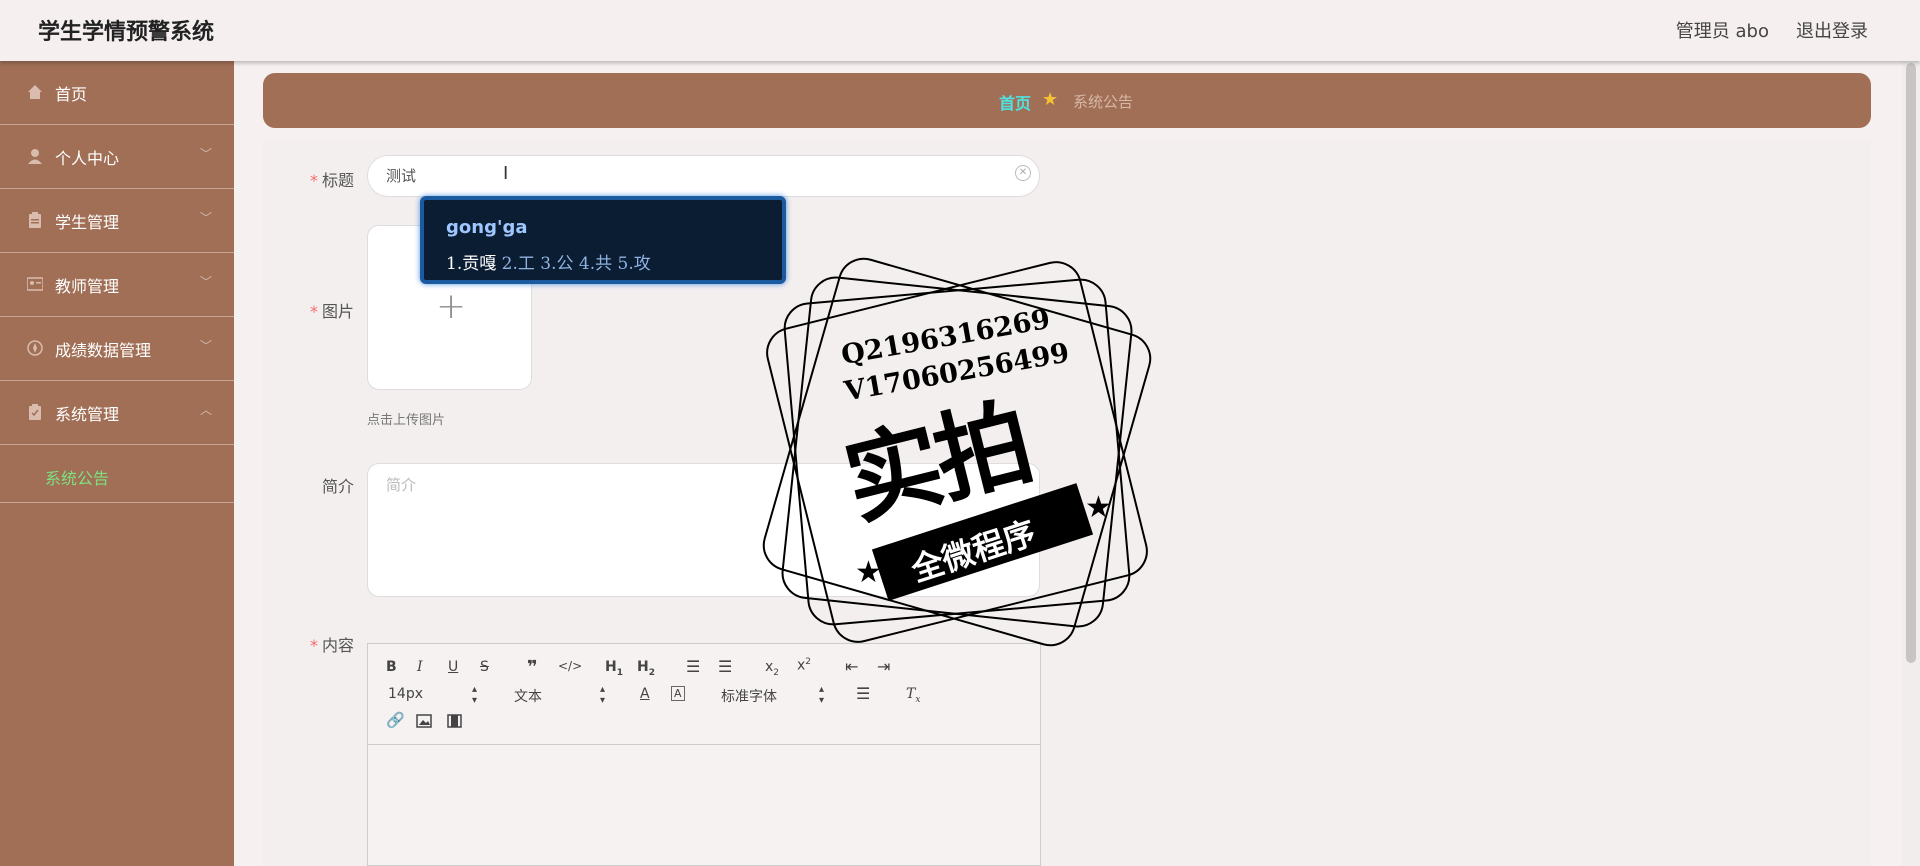  What do you see at coordinates (703, 176) in the screenshot?
I see `title-input: 测试` at bounding box center [703, 176].